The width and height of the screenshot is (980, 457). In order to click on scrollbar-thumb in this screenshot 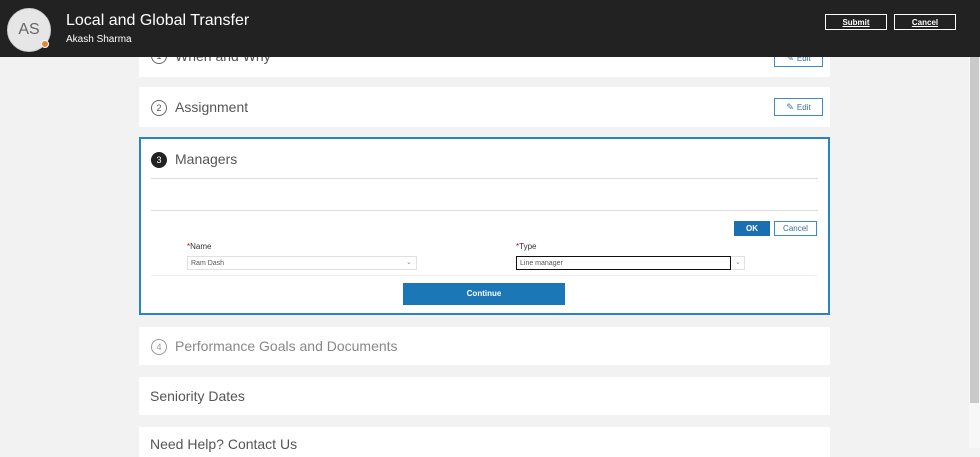, I will do `click(974, 224)`.